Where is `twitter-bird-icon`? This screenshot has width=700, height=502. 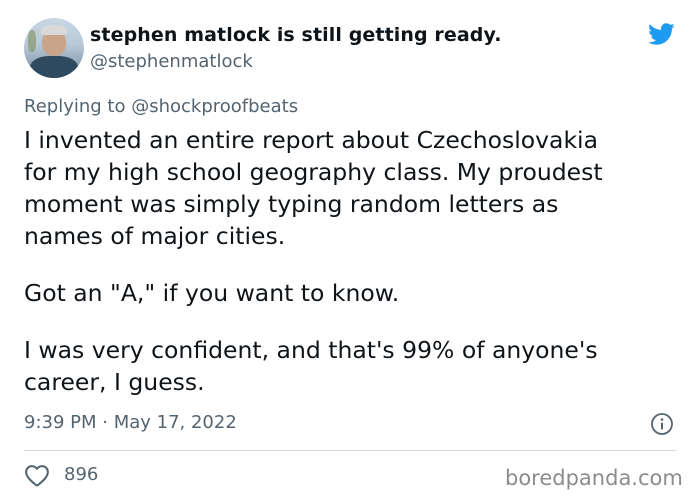
twitter-bird-icon is located at coordinates (661, 34).